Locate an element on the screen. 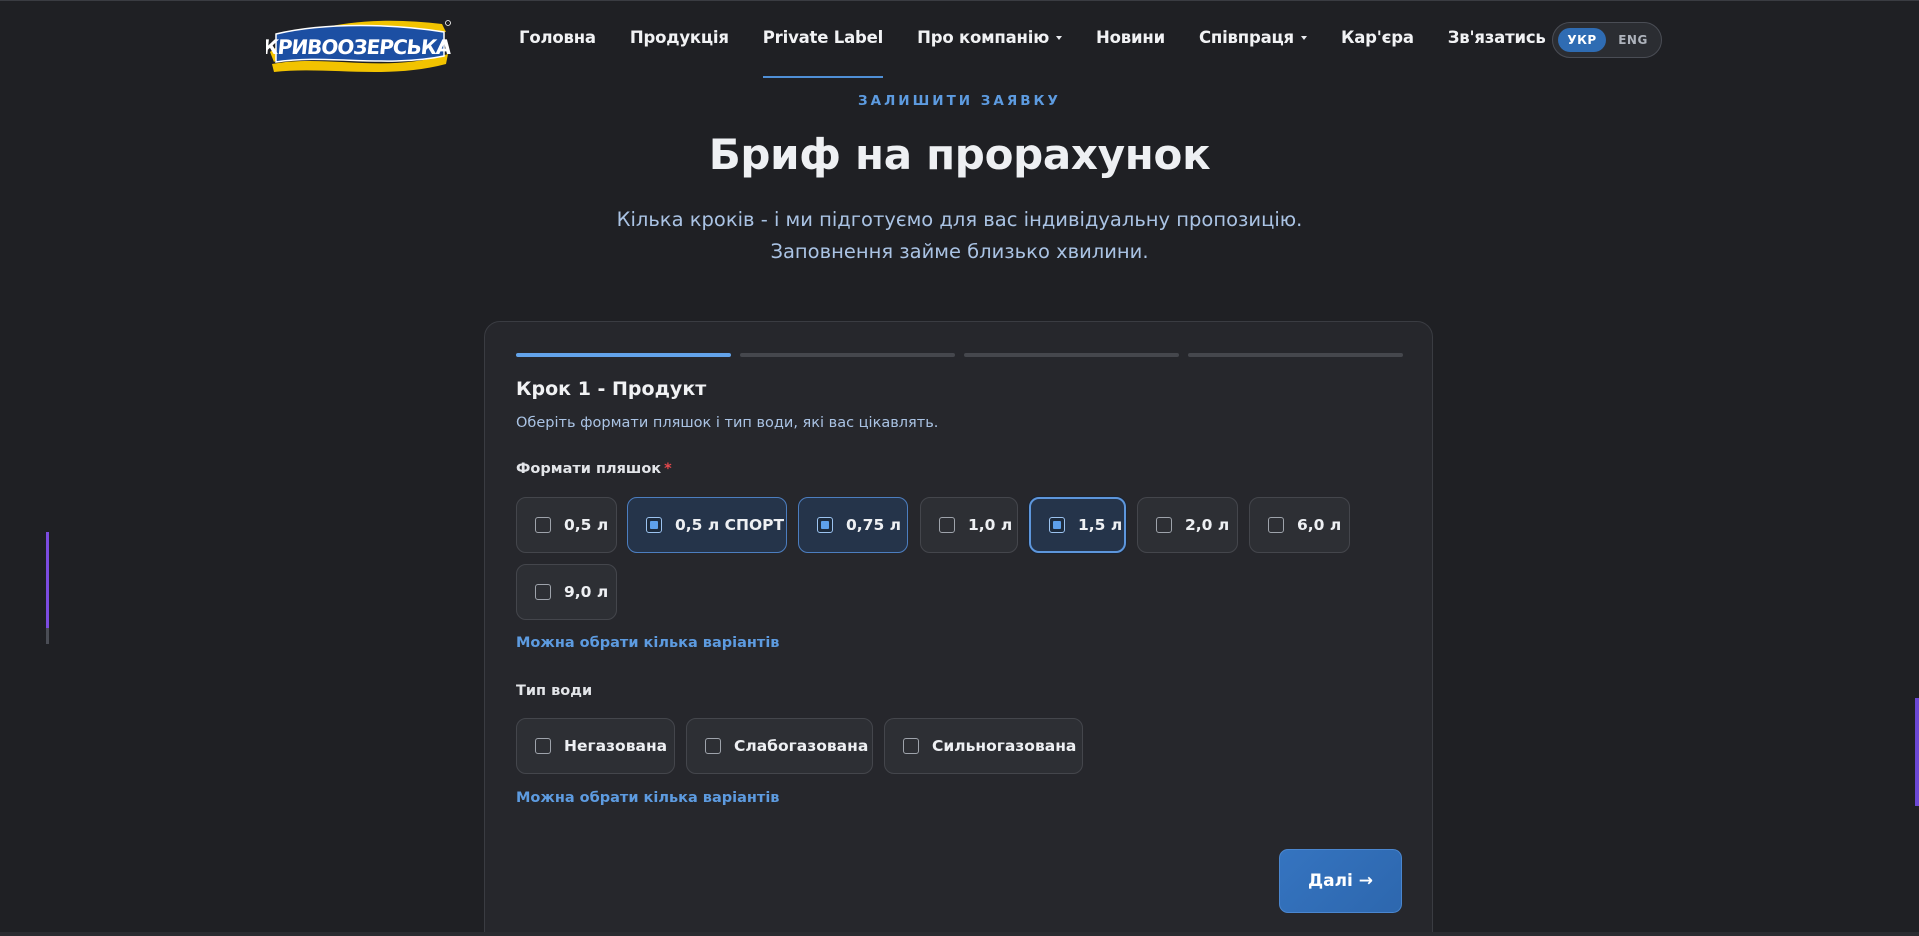 The width and height of the screenshot is (1919, 936). bottle-option-label: 0,5 л СПОРТ is located at coordinates (730, 525).